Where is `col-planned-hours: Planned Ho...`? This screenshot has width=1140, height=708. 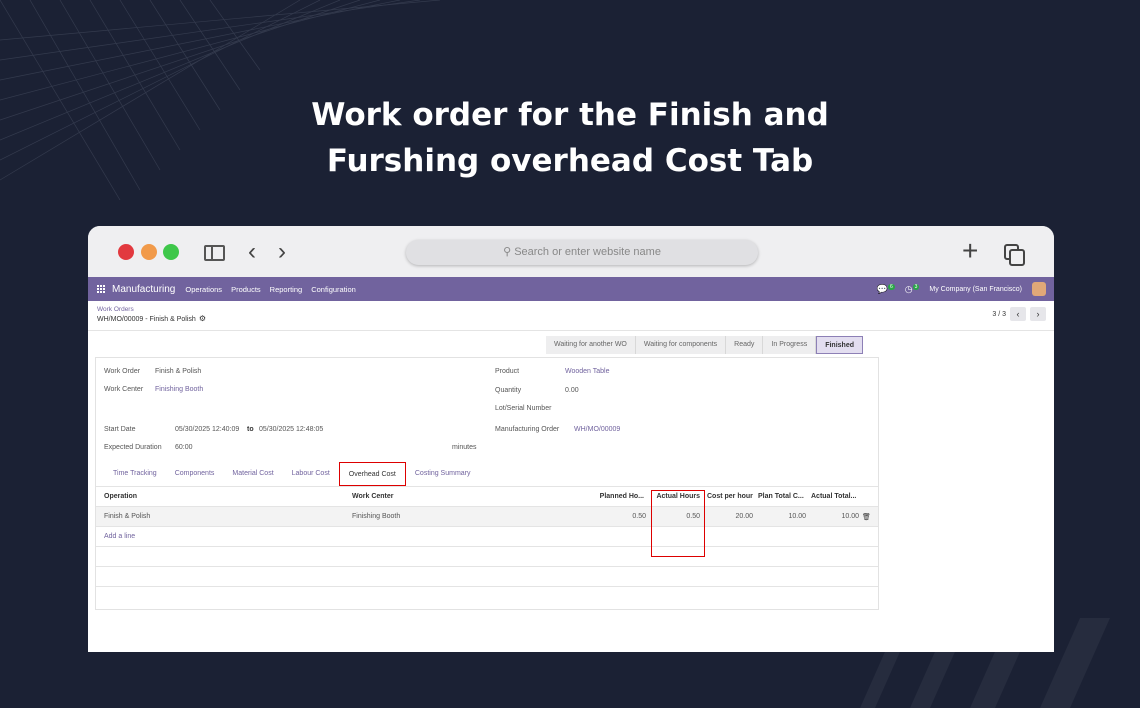
col-planned-hours: Planned Ho... is located at coordinates (620, 496).